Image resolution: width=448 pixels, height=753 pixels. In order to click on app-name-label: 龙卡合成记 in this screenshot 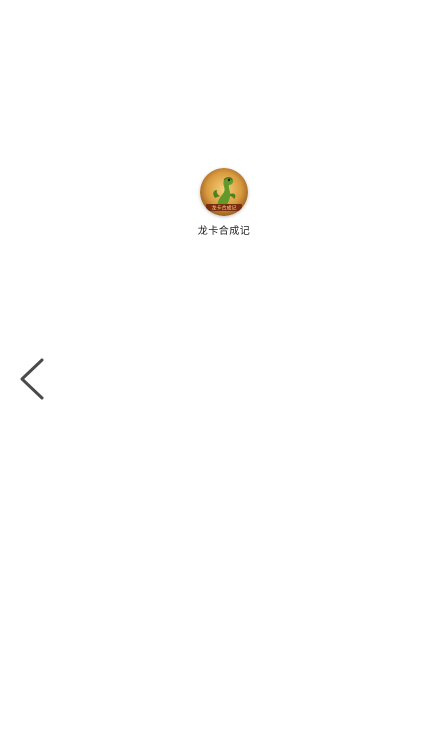, I will do `click(224, 231)`.